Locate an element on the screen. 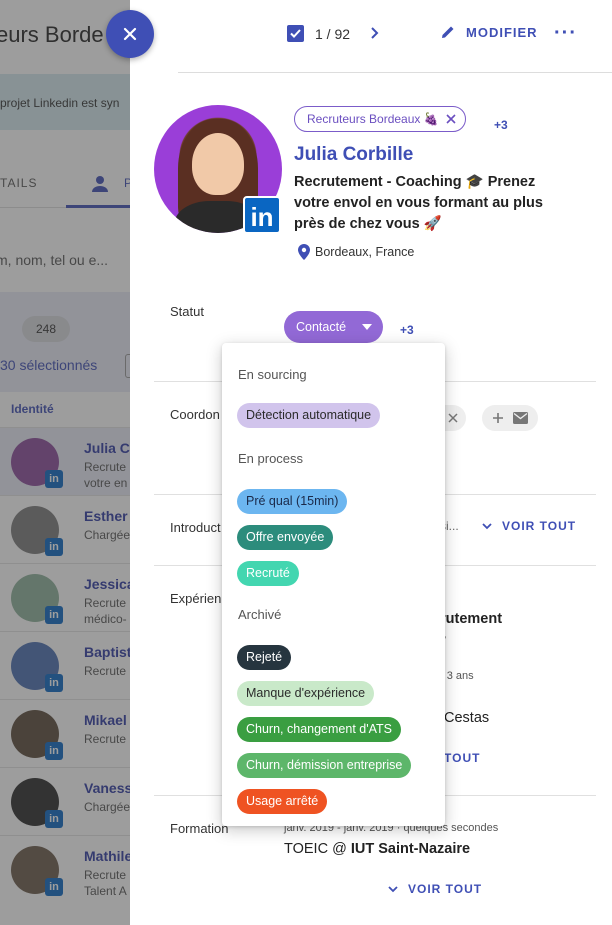 Image resolution: width=612 pixels, height=925 pixels. project-tag: Recruteurs Bordeaux 🍇 is located at coordinates (380, 119).